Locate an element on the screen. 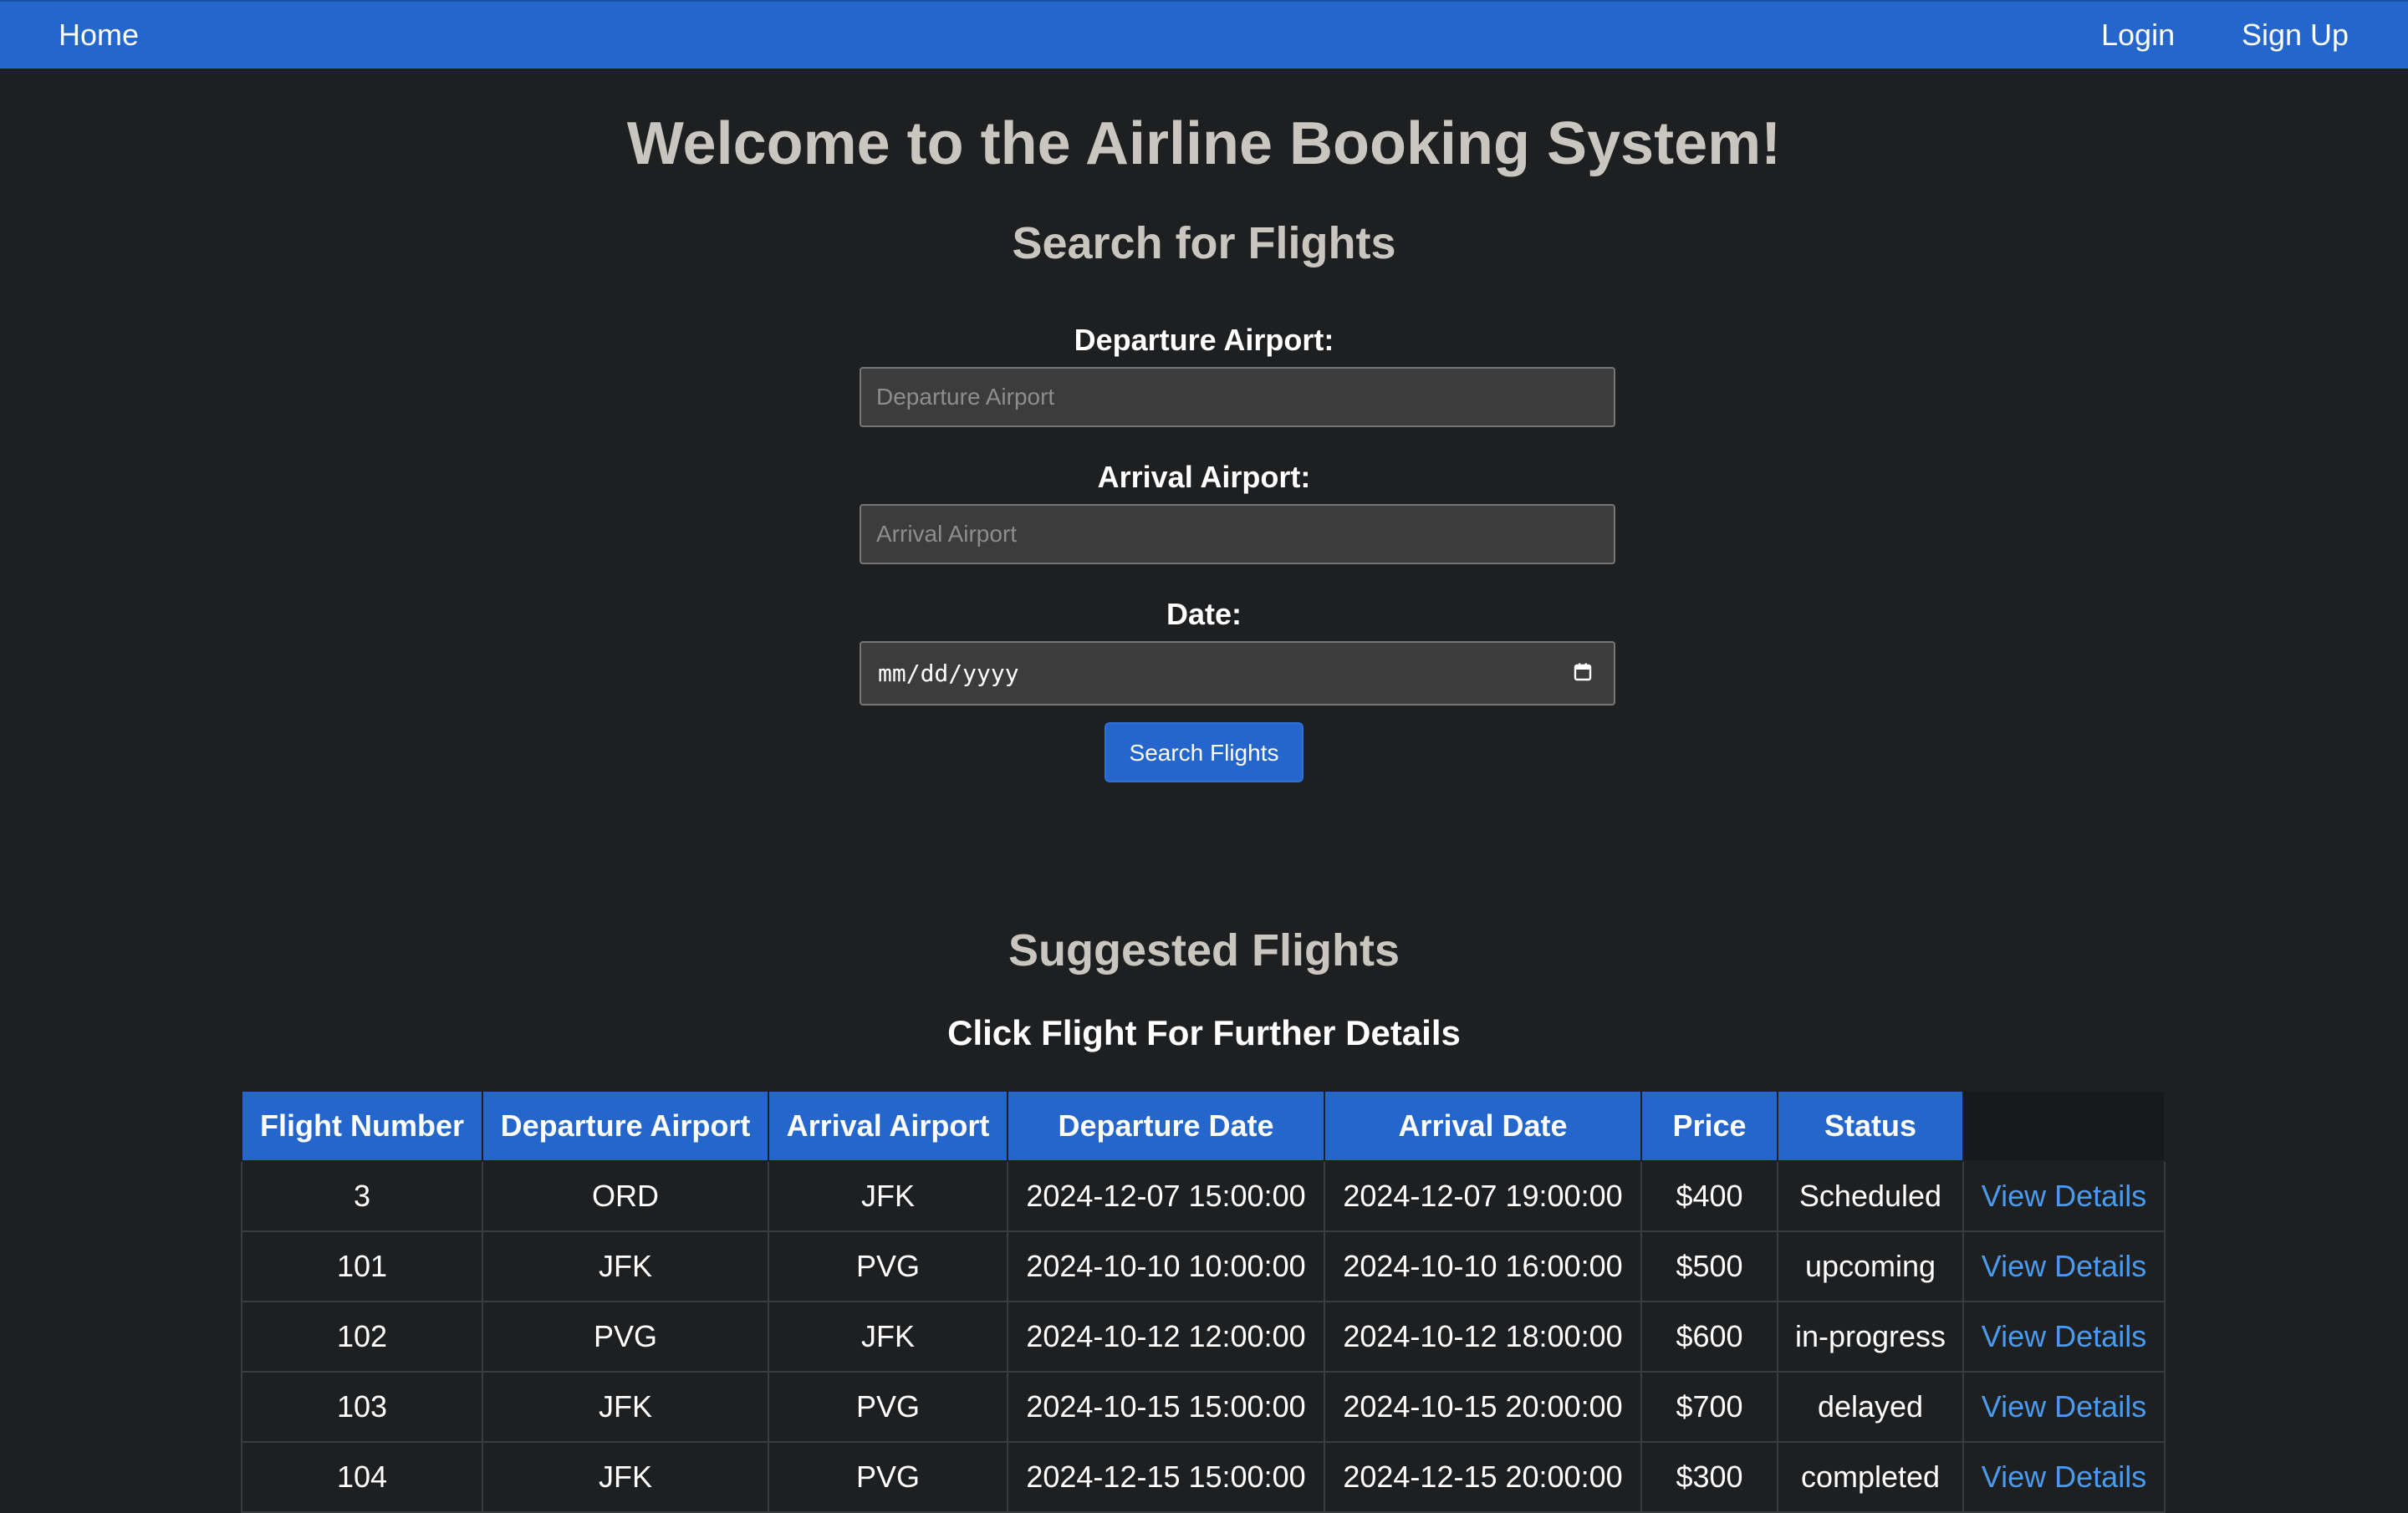  cell-flight-number: 104 is located at coordinates (362, 1477).